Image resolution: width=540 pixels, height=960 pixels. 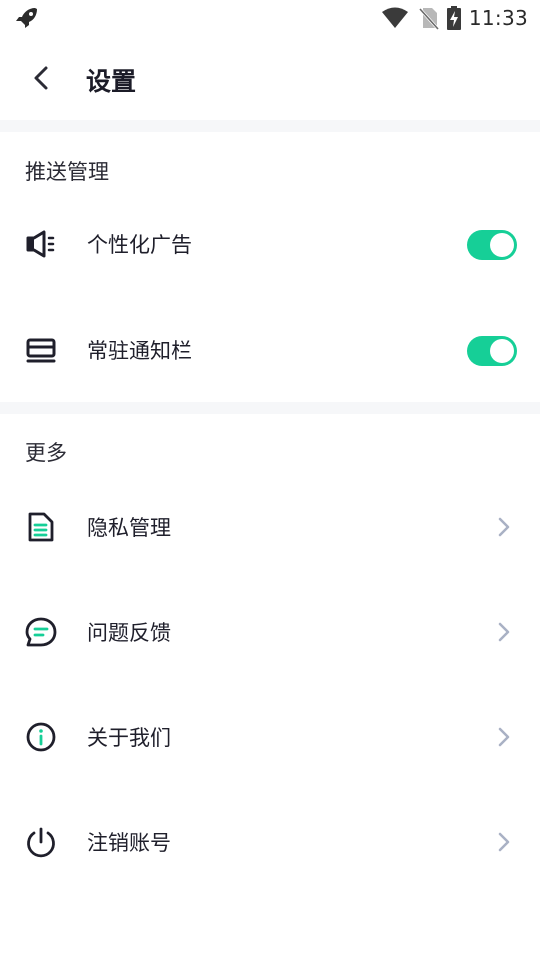 I want to click on document-icon, so click(x=41, y=527).